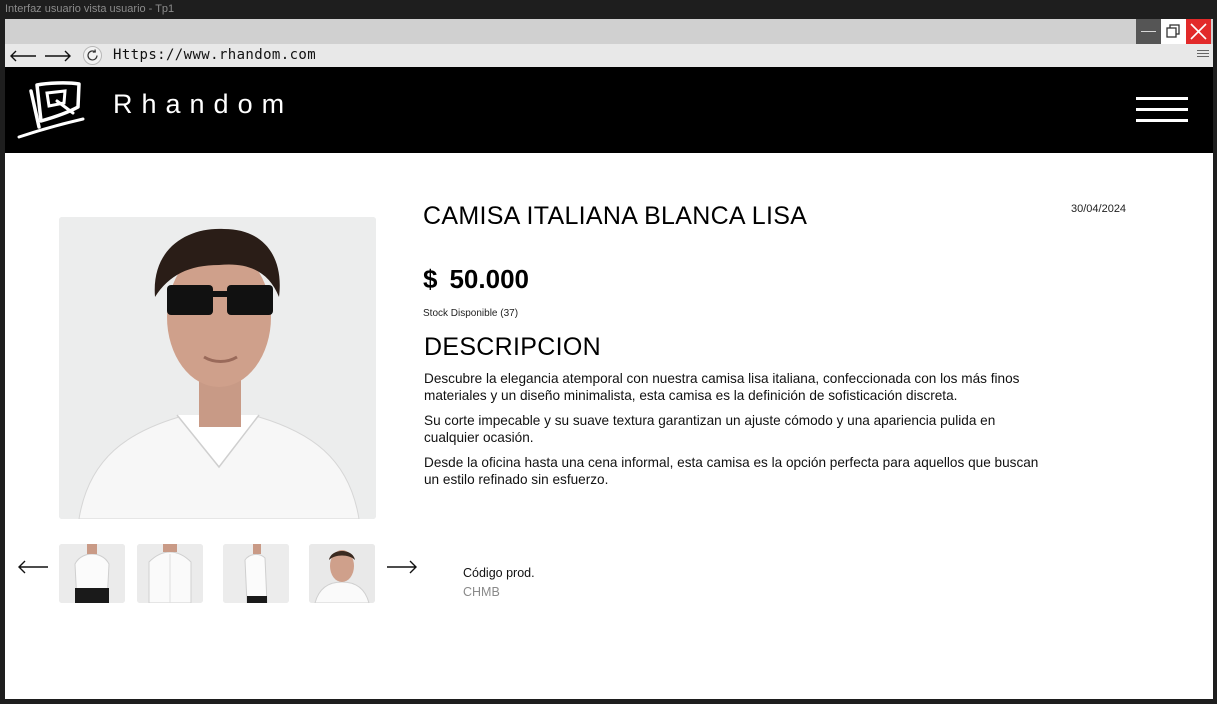  I want to click on reload-icon, so click(92, 55).